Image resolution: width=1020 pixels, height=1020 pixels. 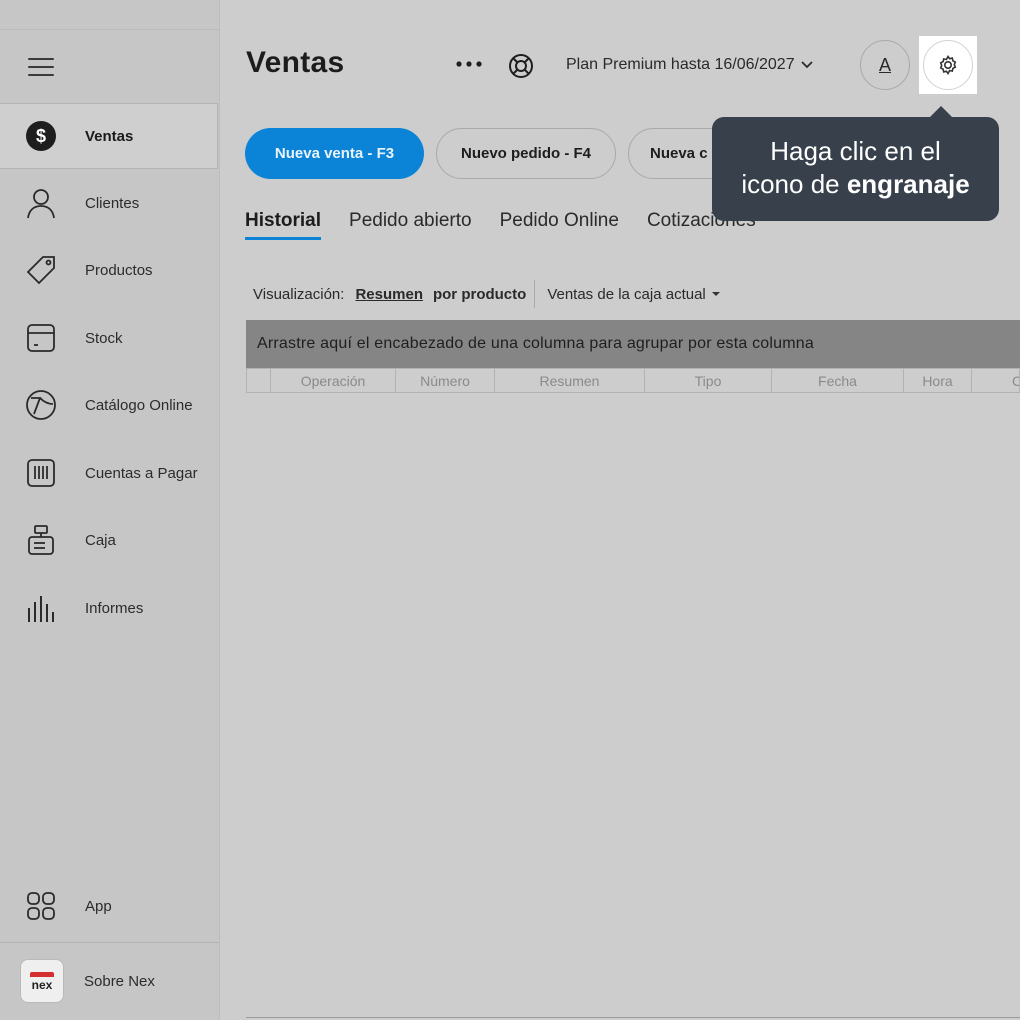 What do you see at coordinates (114, 608) in the screenshot?
I see `sidebar-item-label: Informes` at bounding box center [114, 608].